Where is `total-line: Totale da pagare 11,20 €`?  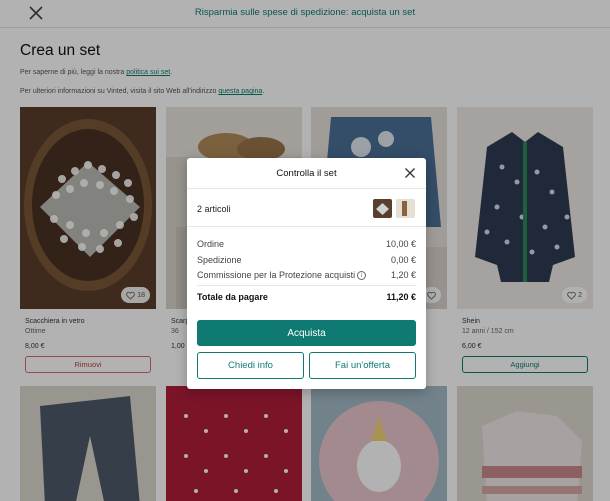
total-line: Totale da pagare 11,20 € is located at coordinates (306, 297).